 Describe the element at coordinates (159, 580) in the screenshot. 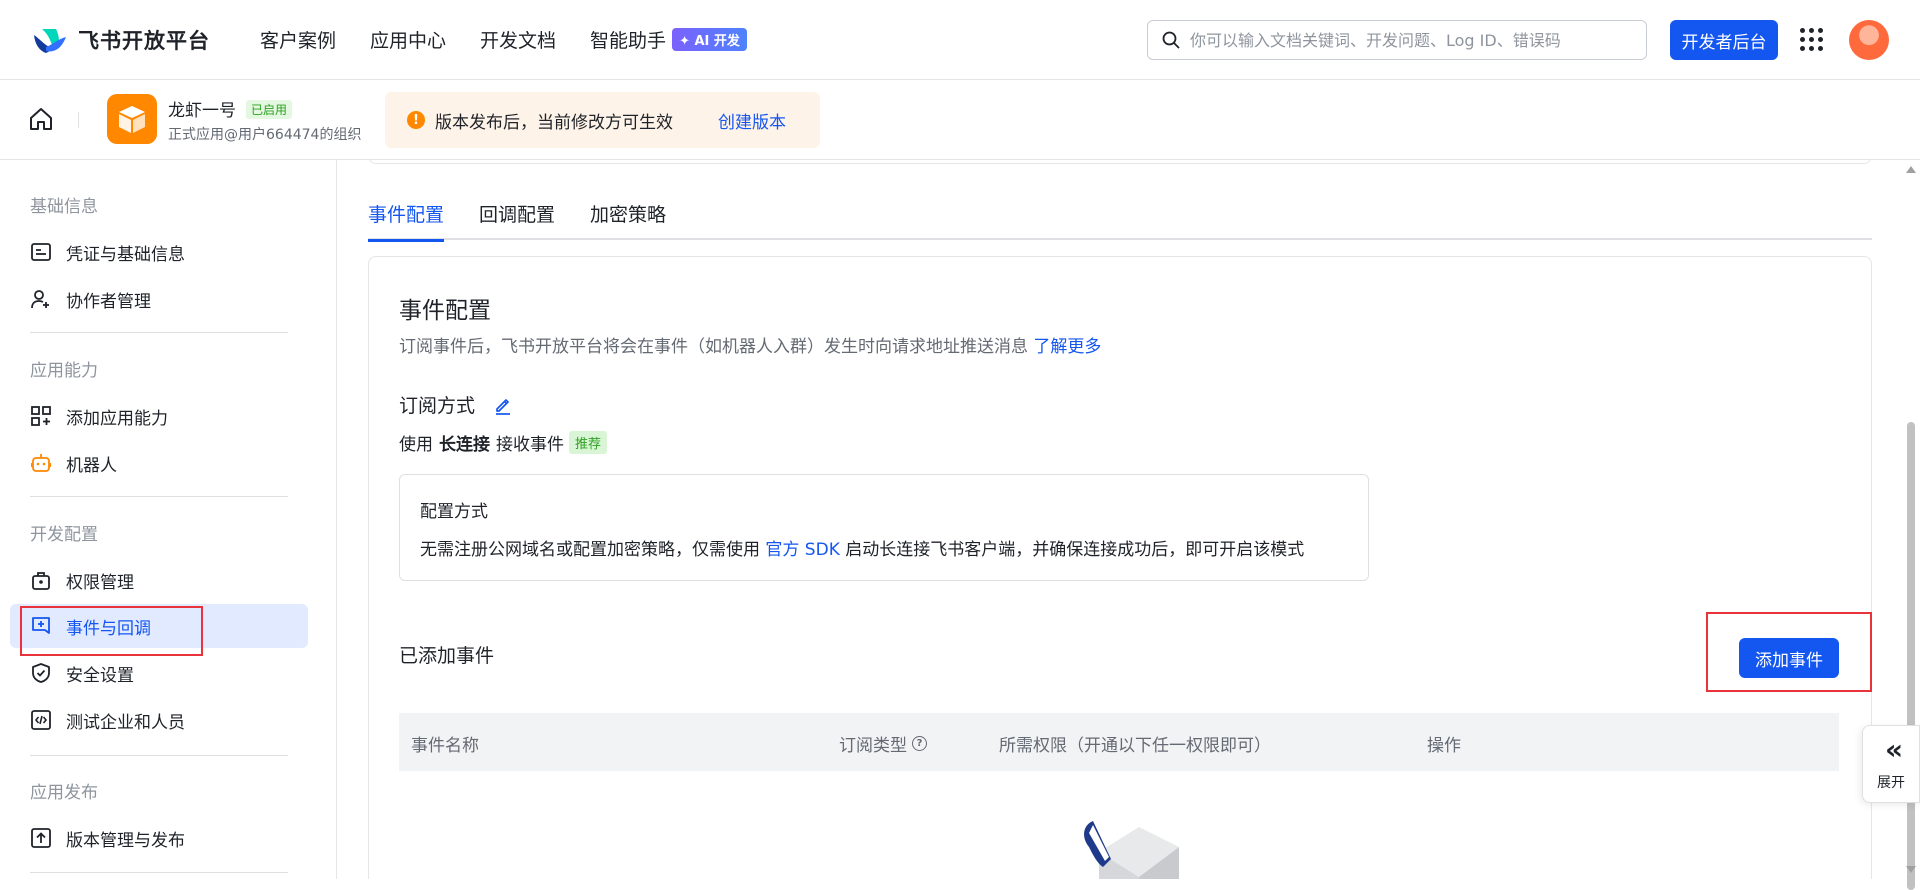

I see `sidebar-item-permissions: 权限管理` at that location.